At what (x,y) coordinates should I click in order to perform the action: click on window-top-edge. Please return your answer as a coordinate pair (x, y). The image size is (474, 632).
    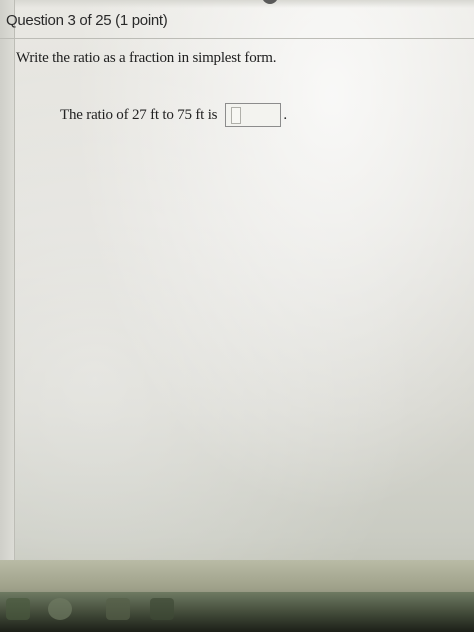
    Looking at the image, I should click on (237, 4).